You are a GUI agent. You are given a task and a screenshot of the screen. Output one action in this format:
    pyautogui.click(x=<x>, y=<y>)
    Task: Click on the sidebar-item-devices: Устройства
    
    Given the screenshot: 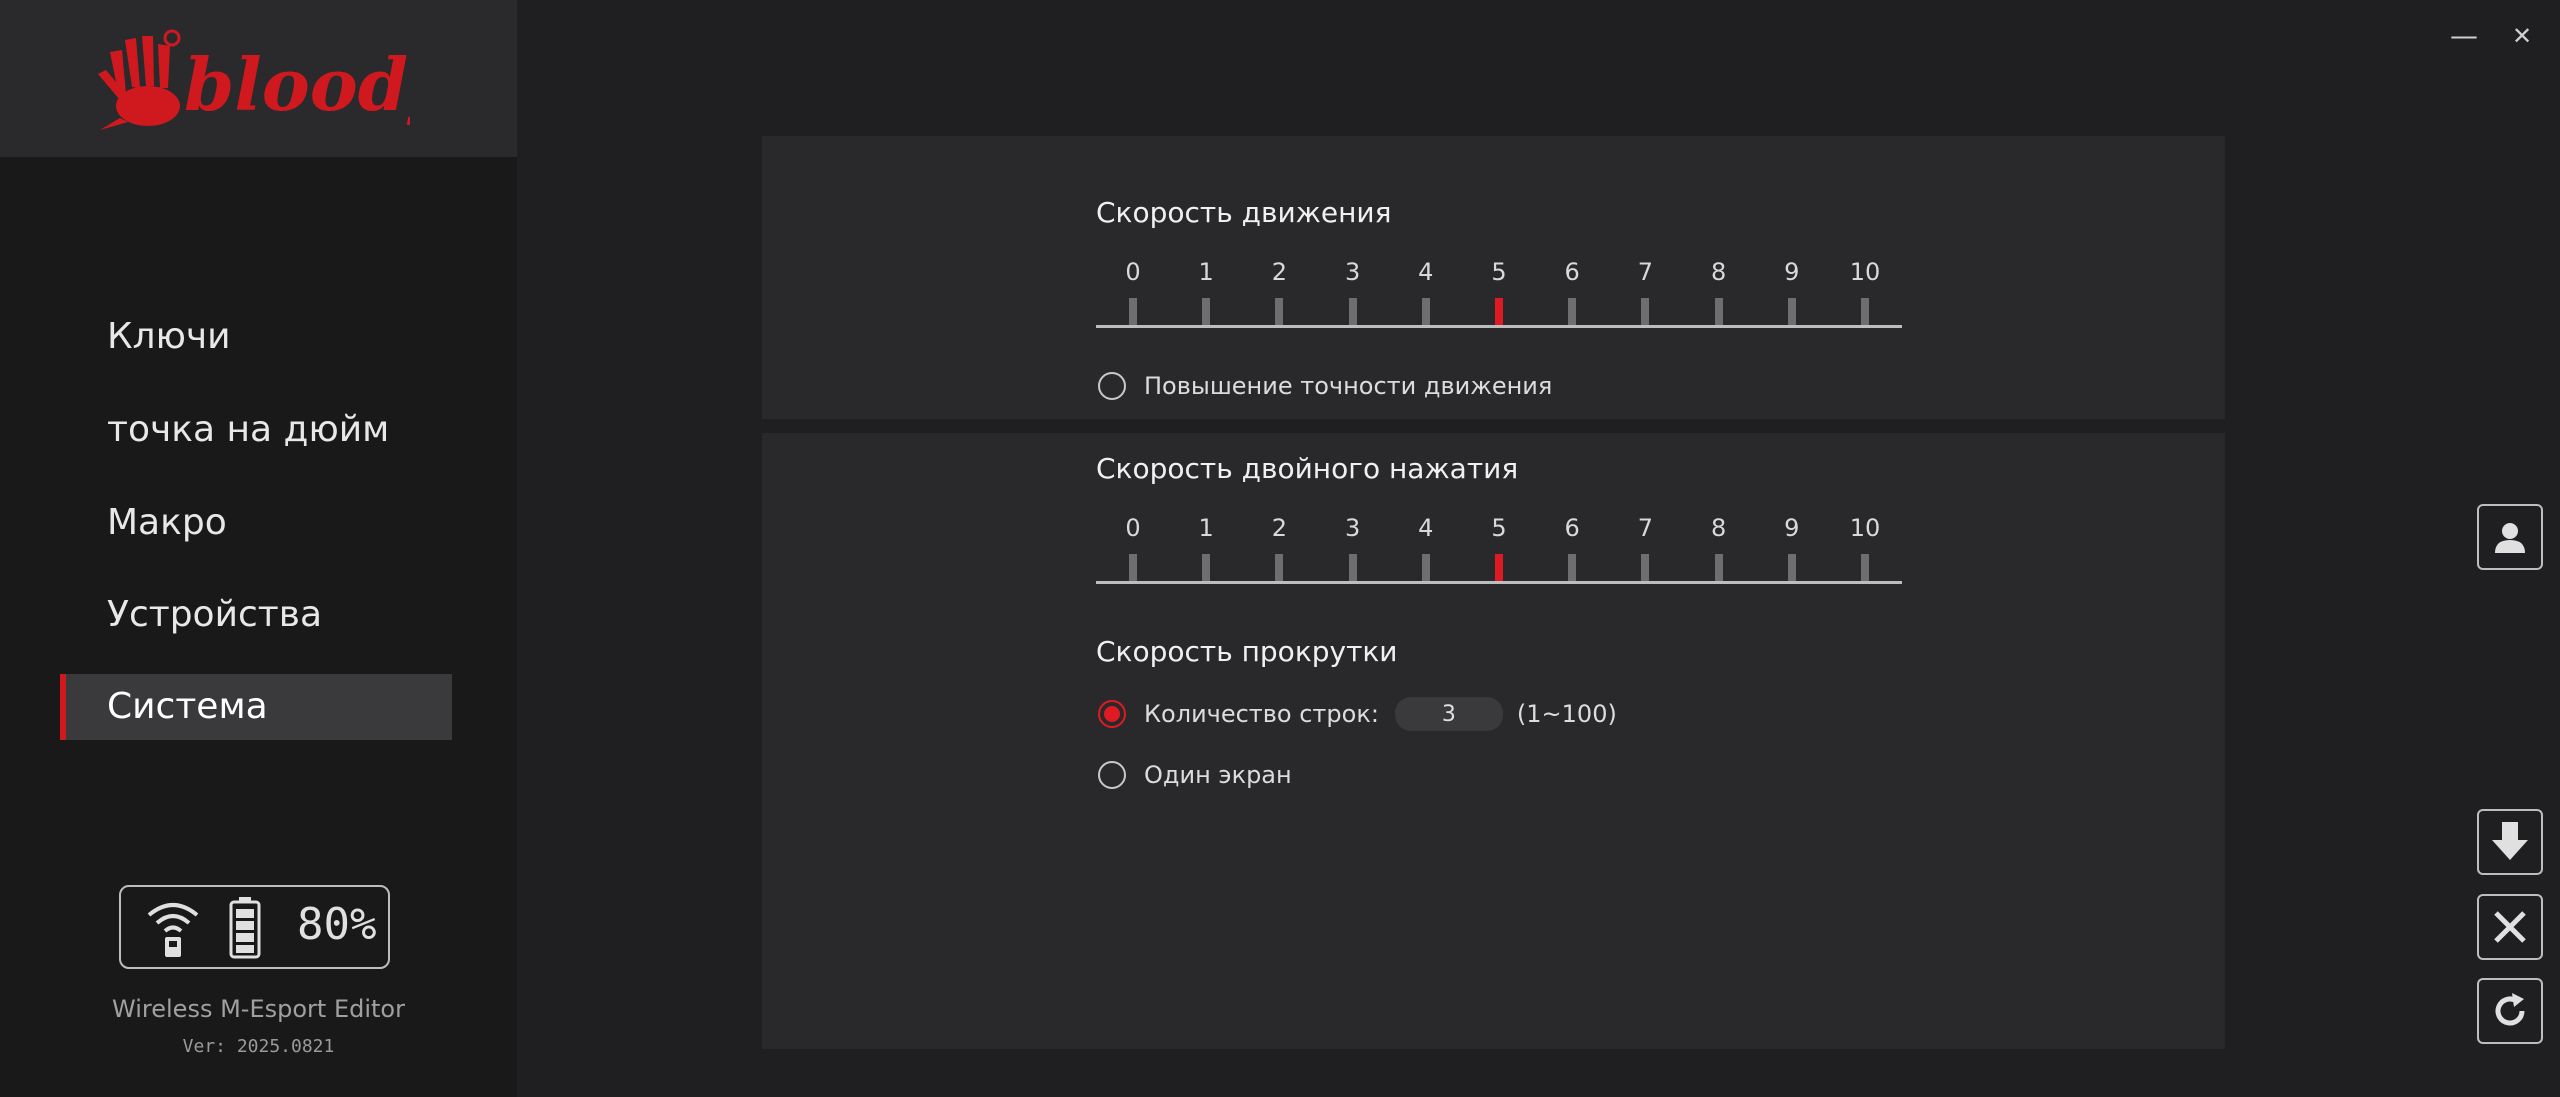 What is the action you would take?
    pyautogui.click(x=256, y=615)
    